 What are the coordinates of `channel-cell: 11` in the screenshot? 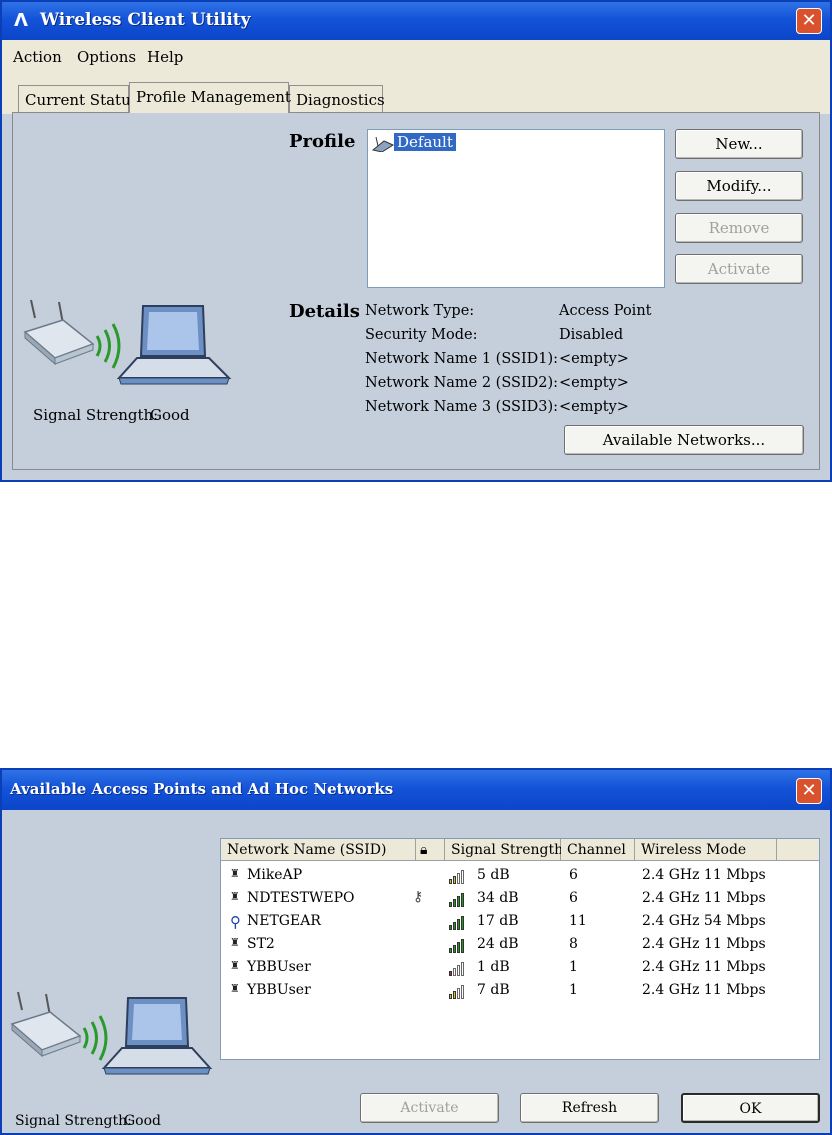 It's located at (578, 921).